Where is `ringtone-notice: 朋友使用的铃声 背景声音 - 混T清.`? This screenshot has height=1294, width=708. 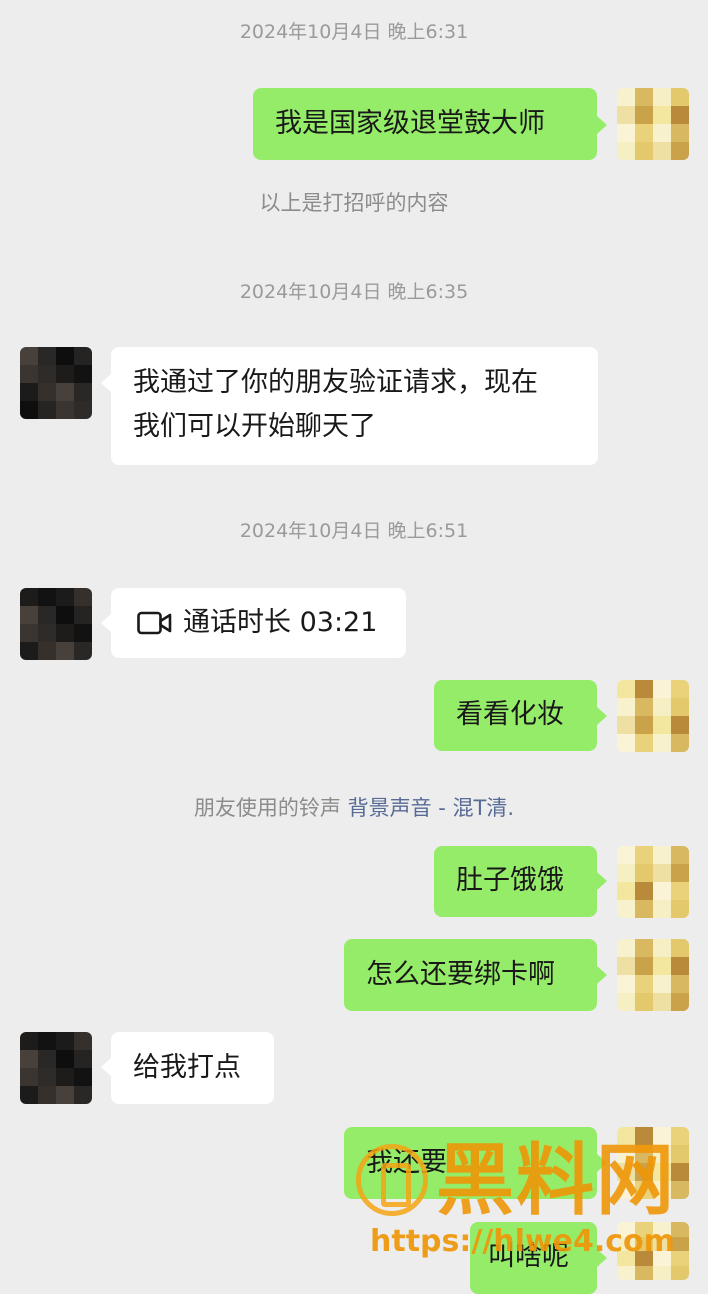
ringtone-notice: 朋友使用的铃声 背景声音 - 混T清. is located at coordinates (354, 808).